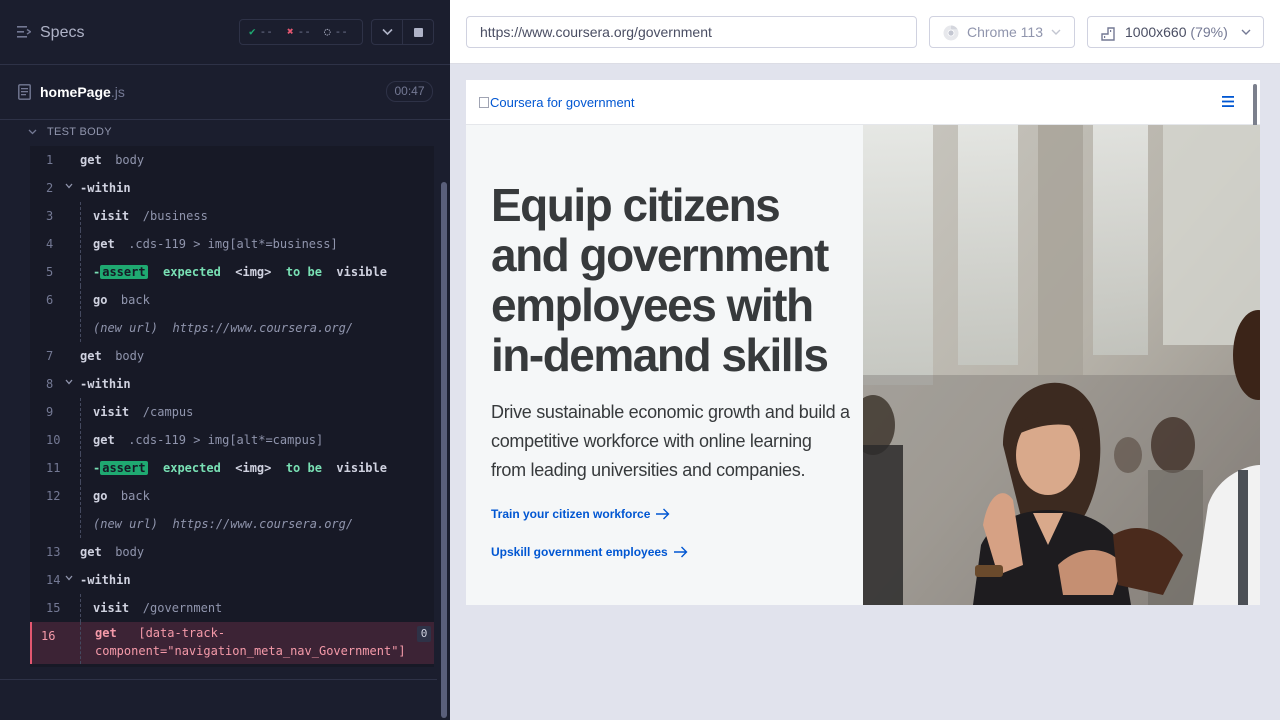  I want to click on command-row: 5 - assert expected <img> to be visible, so click(232, 272).